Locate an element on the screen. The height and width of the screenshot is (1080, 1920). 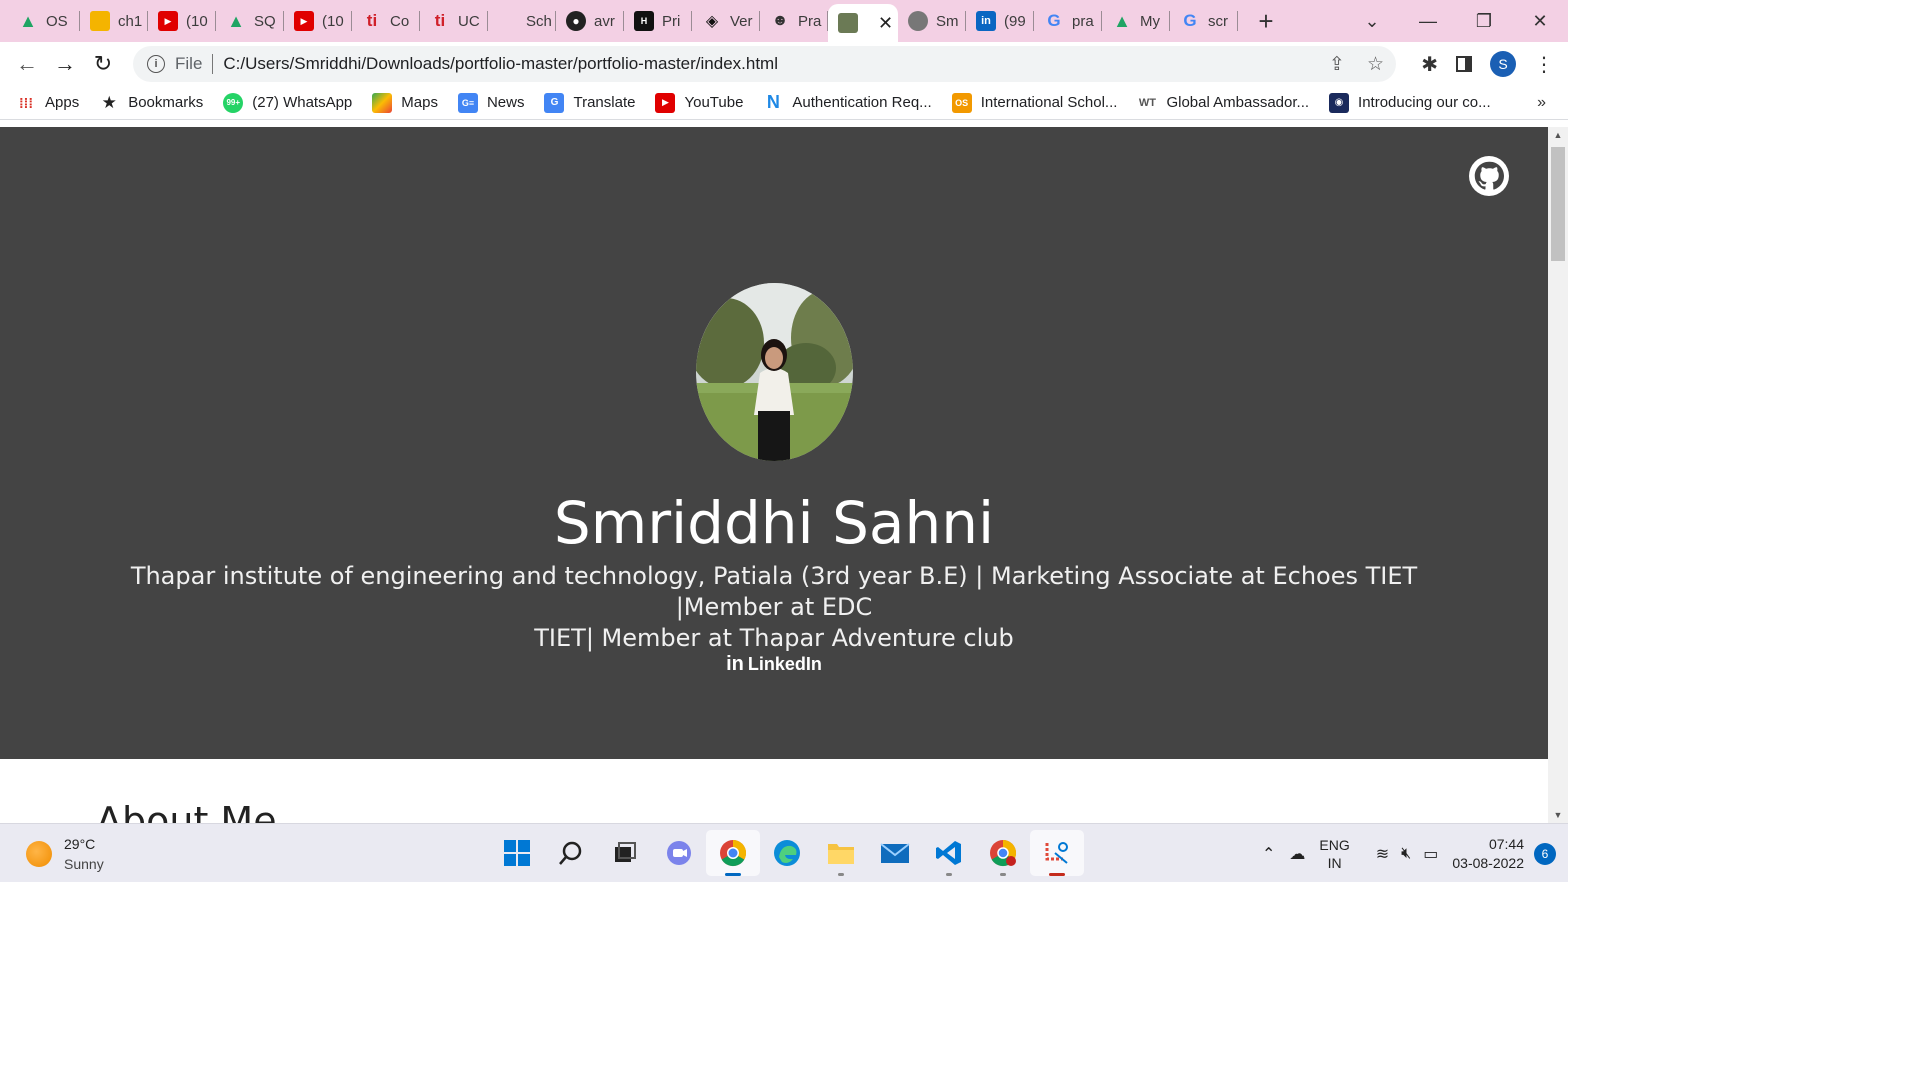
tab-co: ti Co is located at coordinates (386, 21).